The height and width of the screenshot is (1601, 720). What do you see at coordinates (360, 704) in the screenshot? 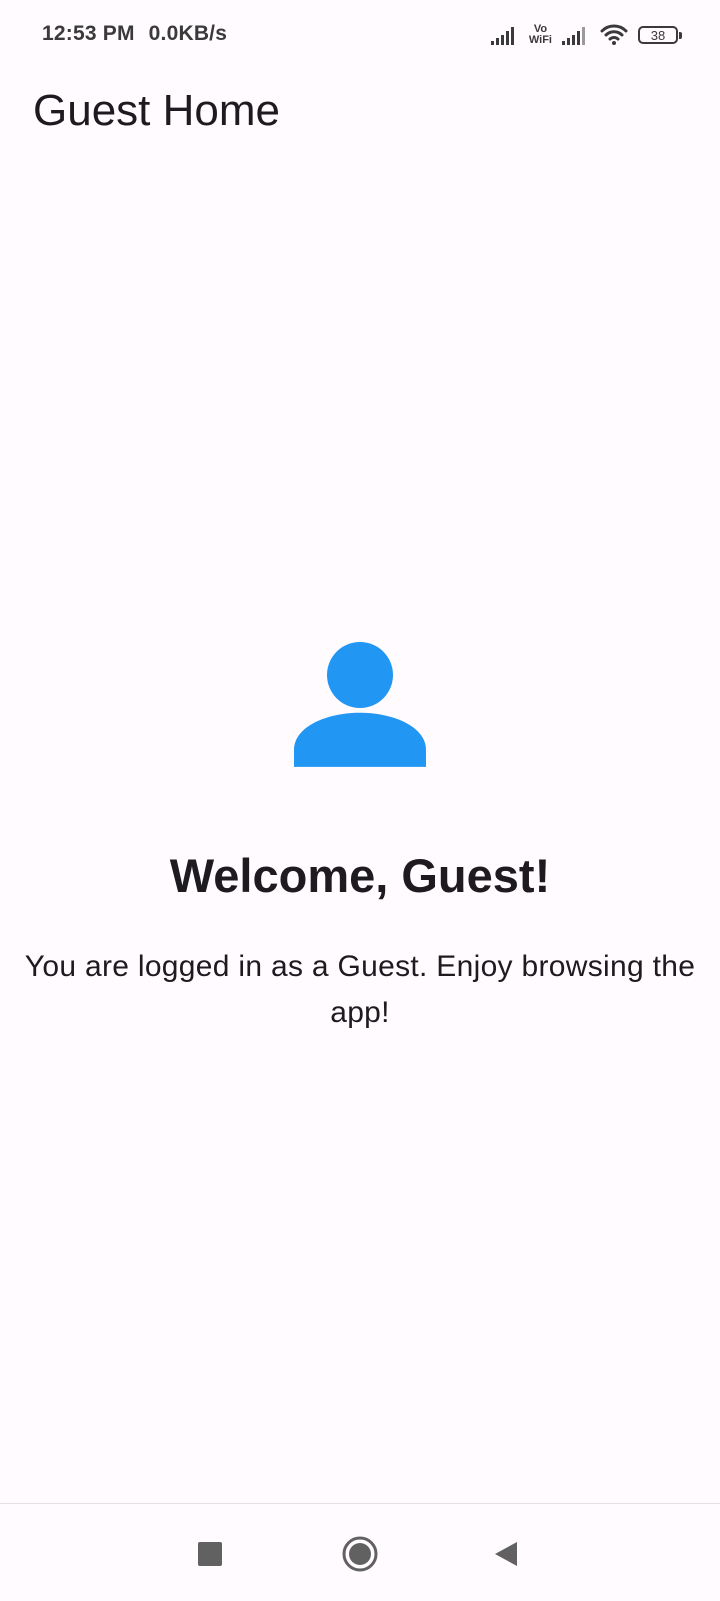
I see `person-icon` at bounding box center [360, 704].